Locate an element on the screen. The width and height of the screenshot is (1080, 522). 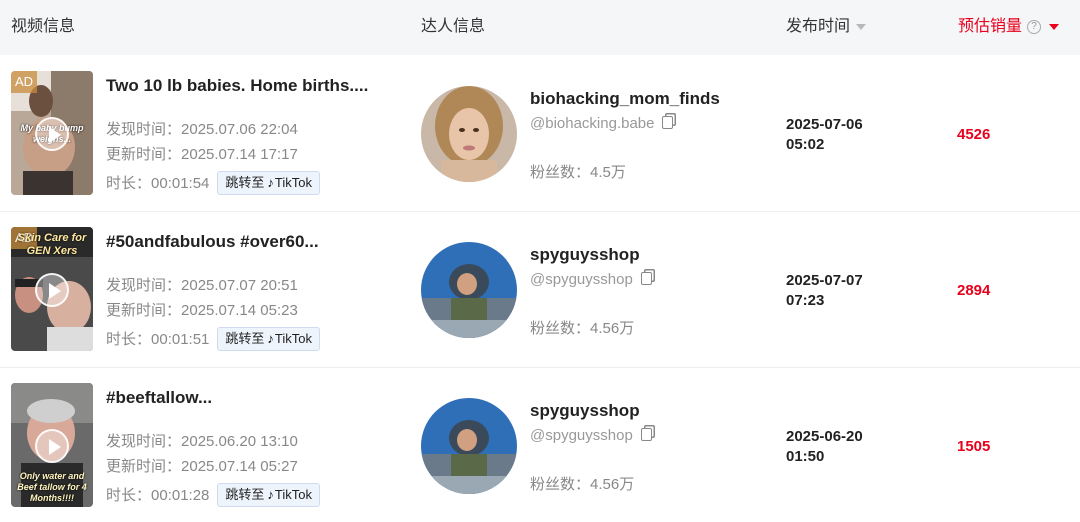
estimated-sales-label: 预估销量 is located at coordinates (990, 26).